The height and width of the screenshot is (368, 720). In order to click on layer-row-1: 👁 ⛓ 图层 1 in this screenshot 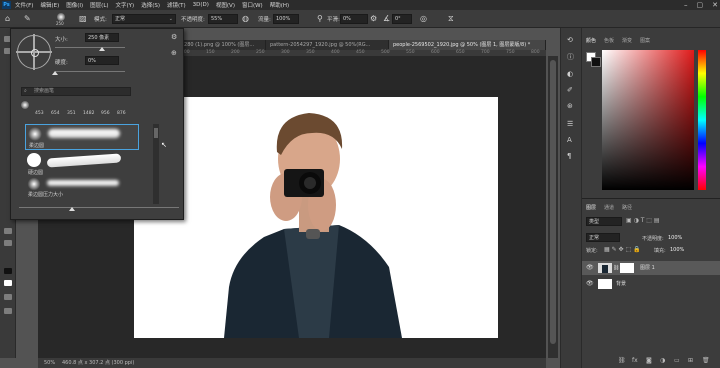, I will do `click(651, 268)`.